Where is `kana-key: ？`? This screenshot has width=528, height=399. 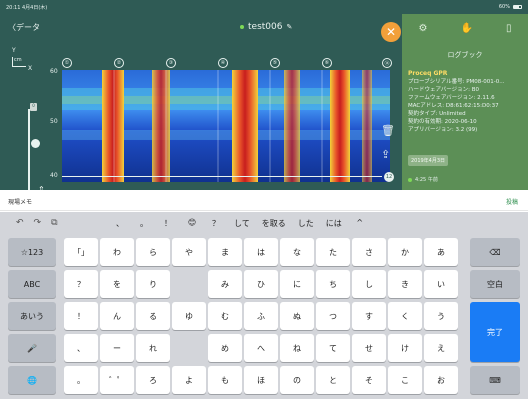 kana-key: ？ is located at coordinates (81, 284).